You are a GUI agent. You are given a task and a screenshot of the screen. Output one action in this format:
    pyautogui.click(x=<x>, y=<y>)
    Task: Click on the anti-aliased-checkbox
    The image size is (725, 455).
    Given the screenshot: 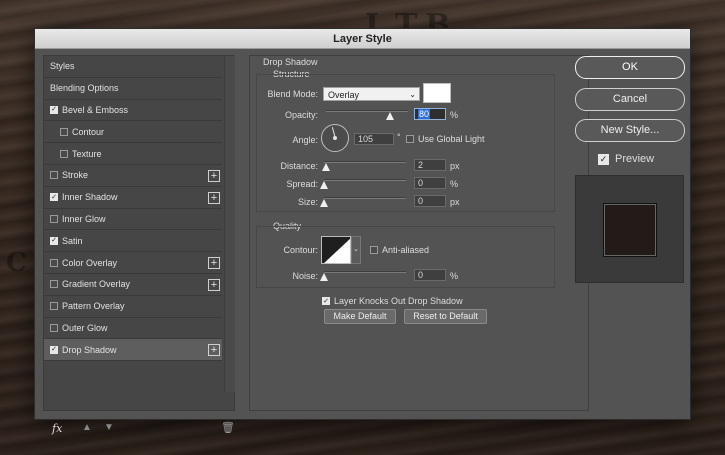 What is the action you would take?
    pyautogui.click(x=374, y=250)
    